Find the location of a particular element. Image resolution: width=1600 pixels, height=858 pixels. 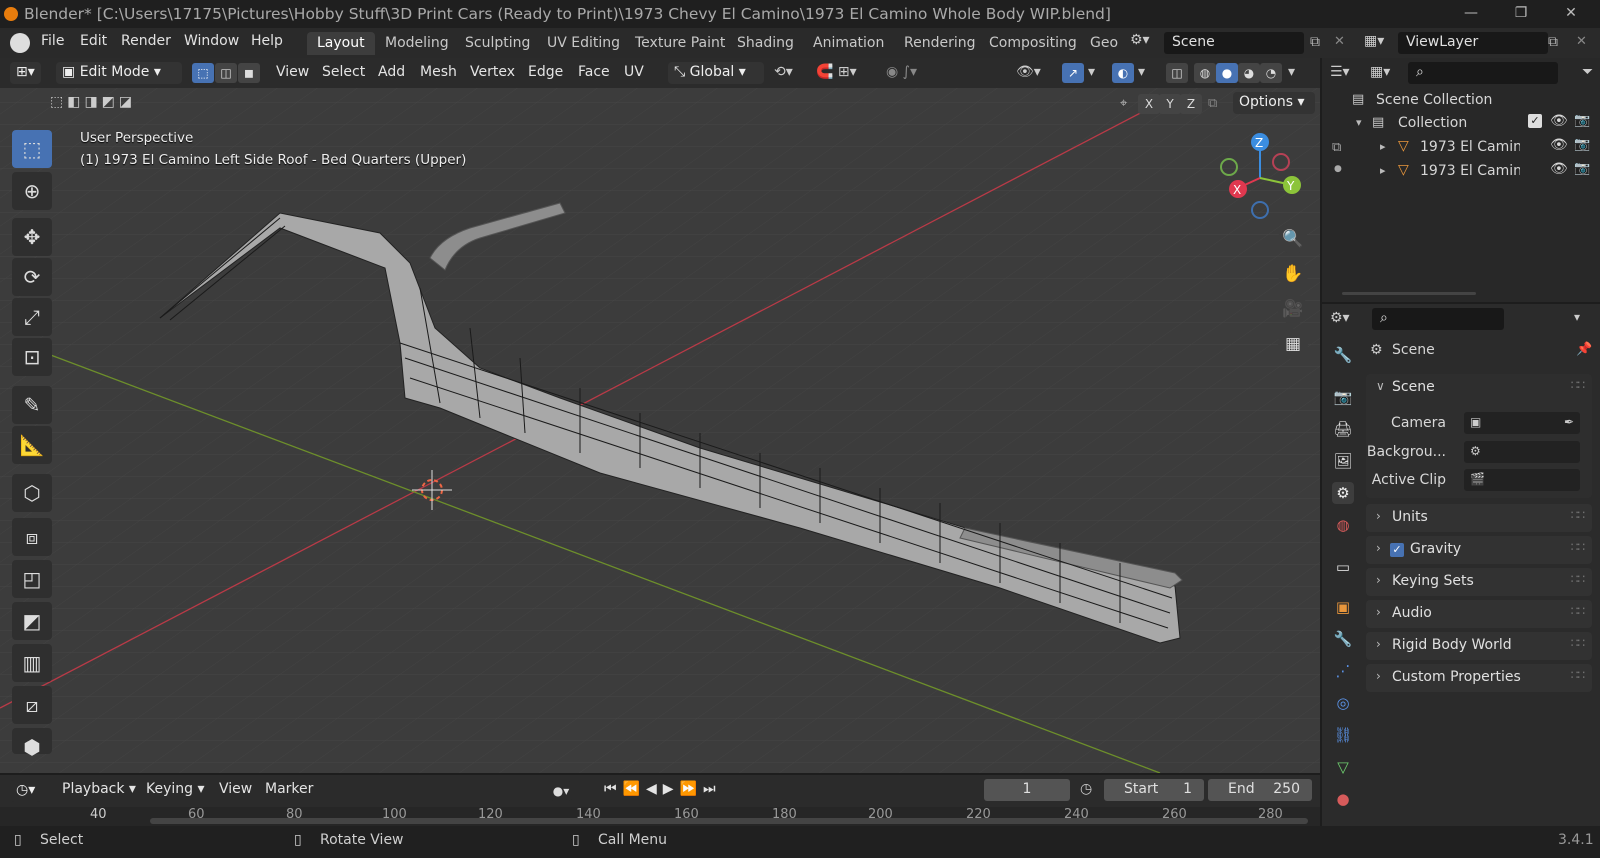

pan-hand-icon: ✋ is located at coordinates (1293, 274).